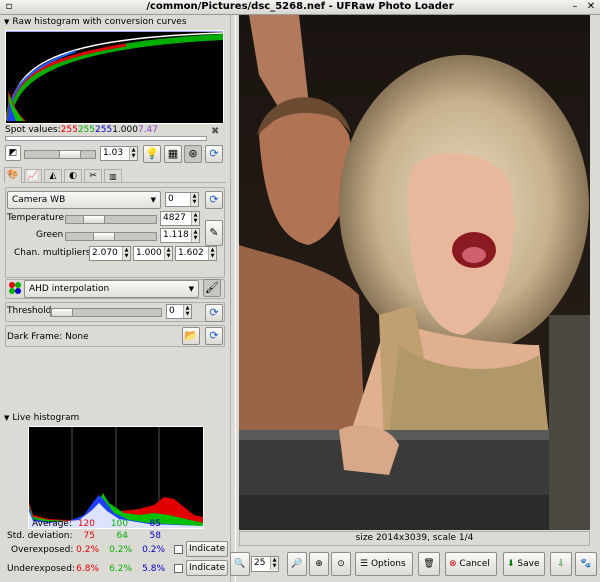 The height and width of the screenshot is (582, 600). I want to click on wb-fine-tune-spin: 0 ▲ ▼, so click(182, 199).